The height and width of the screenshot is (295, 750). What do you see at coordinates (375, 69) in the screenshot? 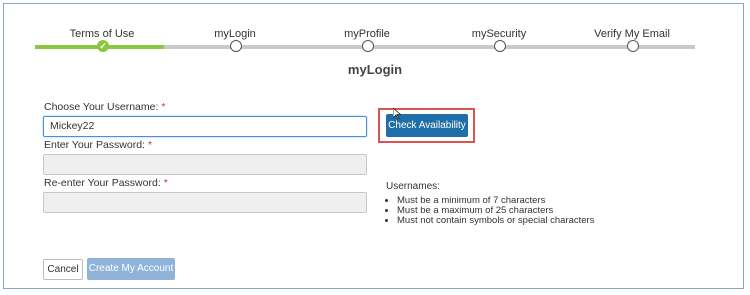
I see `page-title: myLogin` at bounding box center [375, 69].